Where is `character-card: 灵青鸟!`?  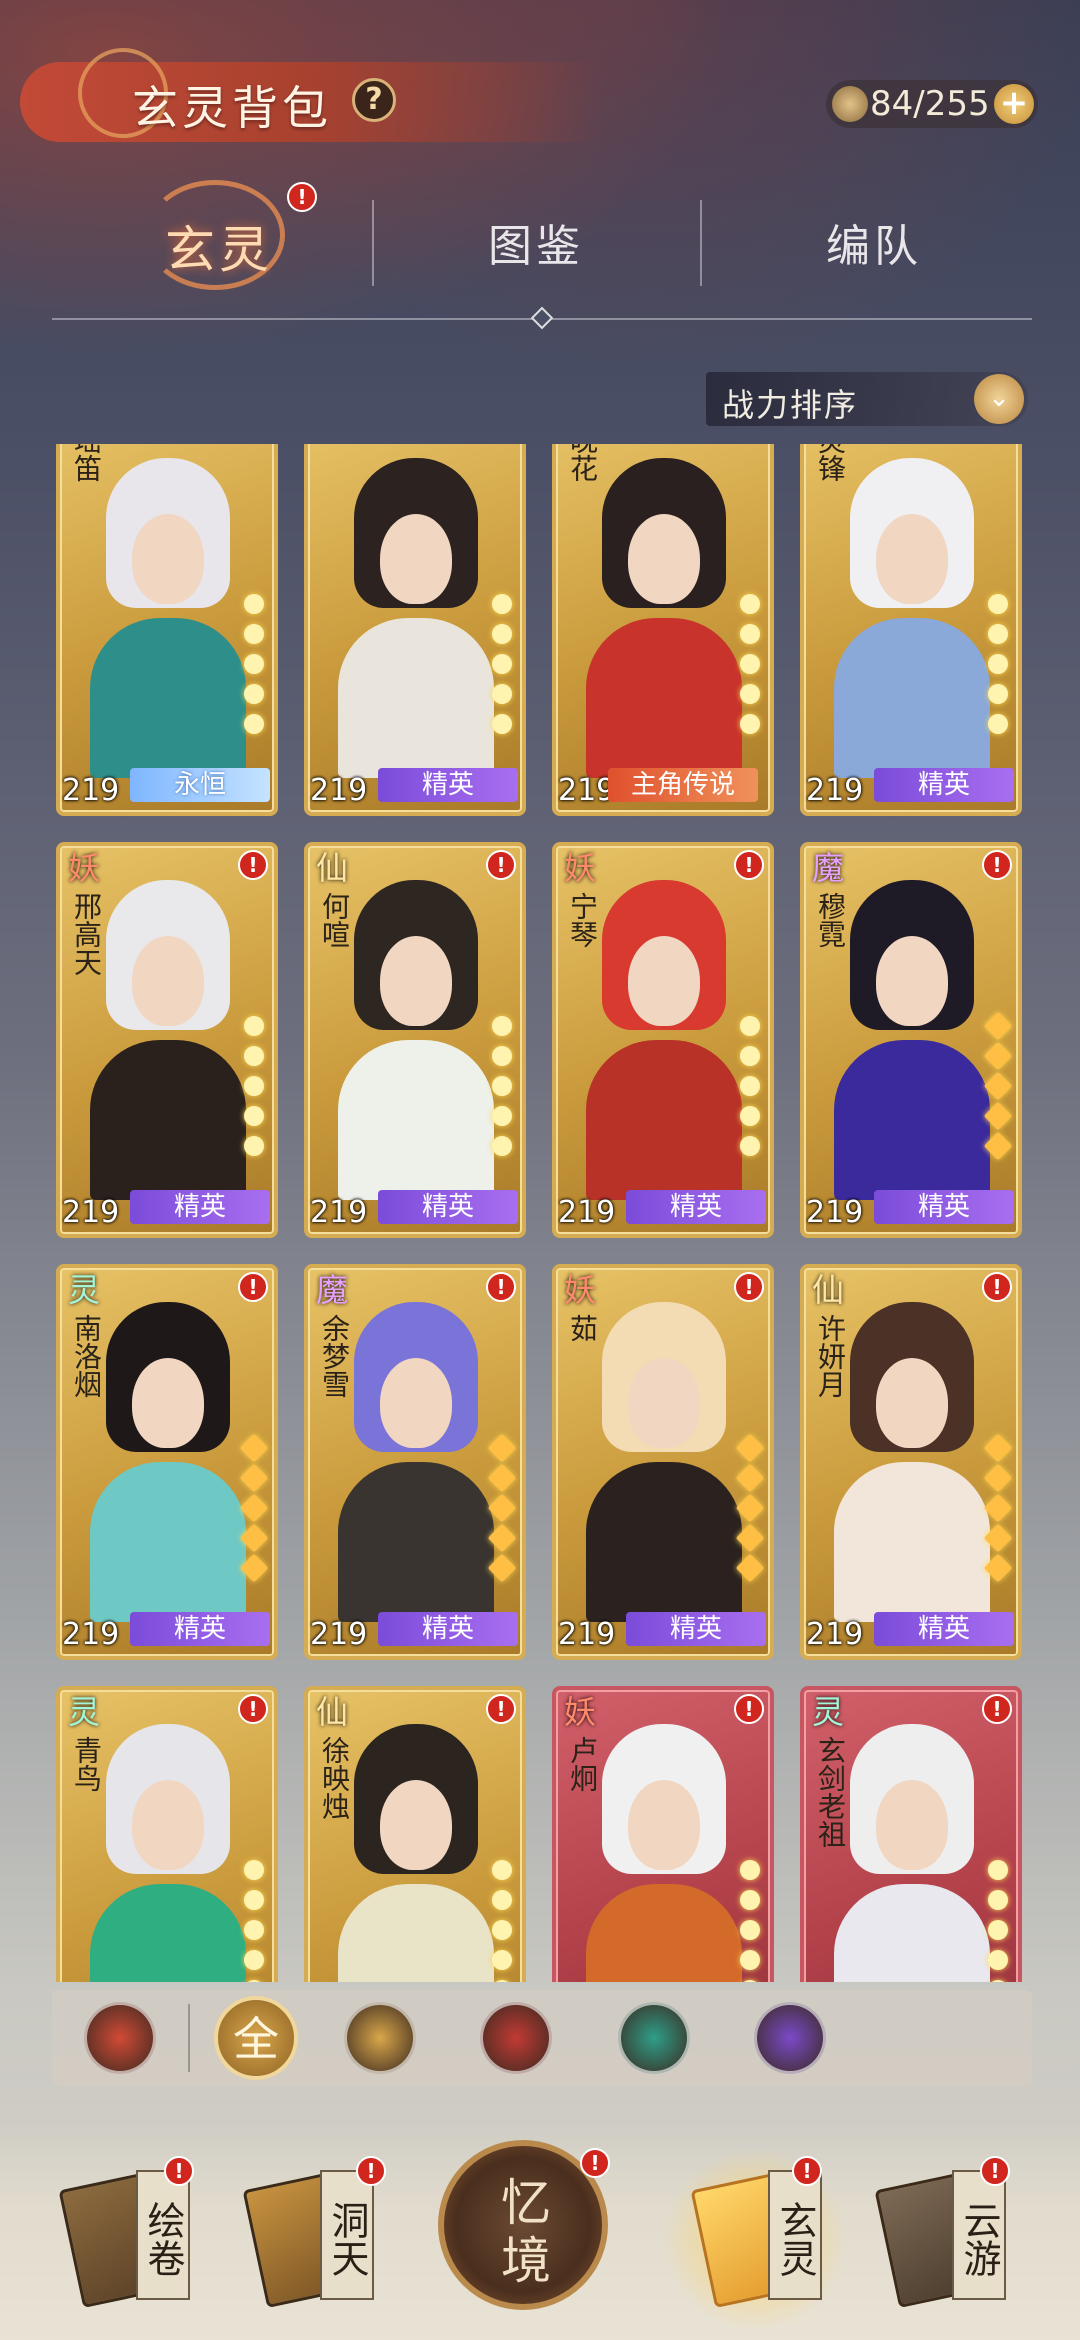
character-card: 灵青鸟! is located at coordinates (167, 1834).